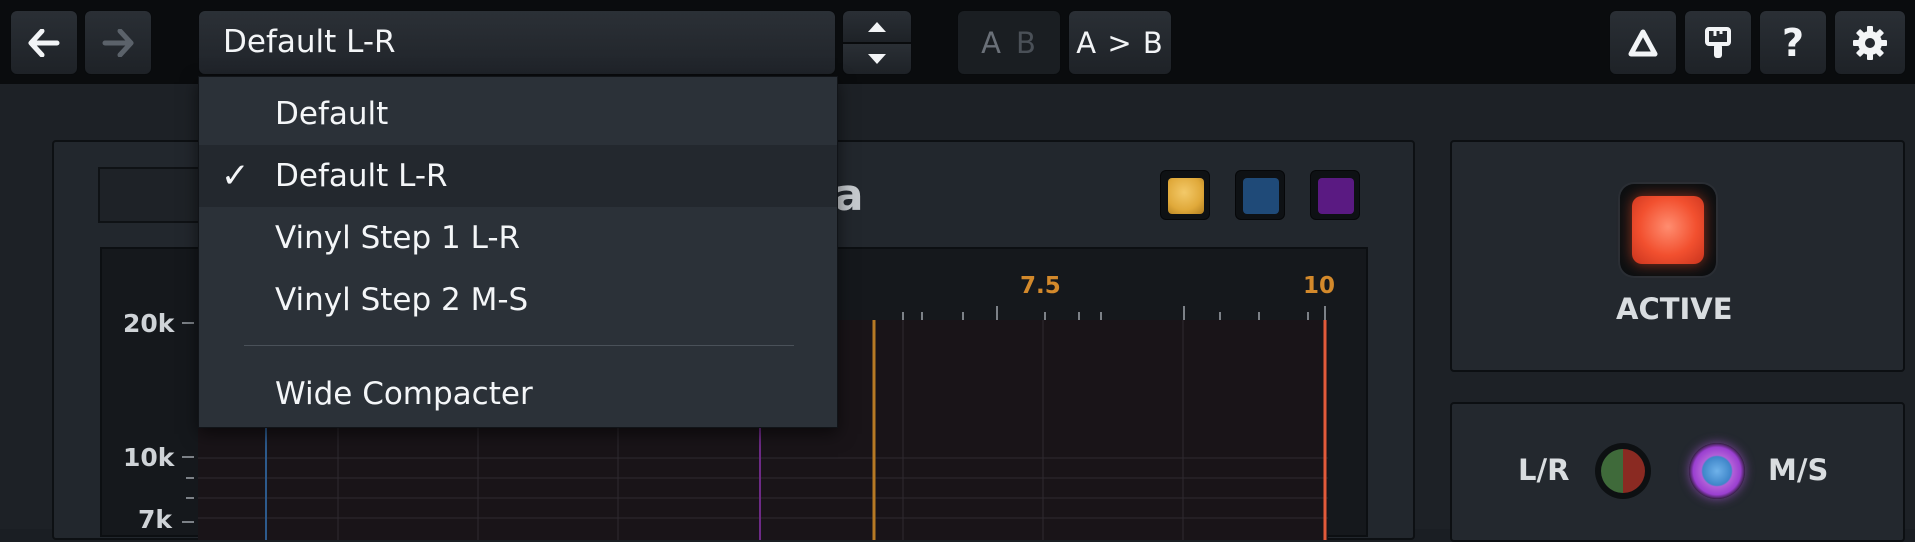  What do you see at coordinates (518, 114) in the screenshot?
I see `menu-item-default: Default` at bounding box center [518, 114].